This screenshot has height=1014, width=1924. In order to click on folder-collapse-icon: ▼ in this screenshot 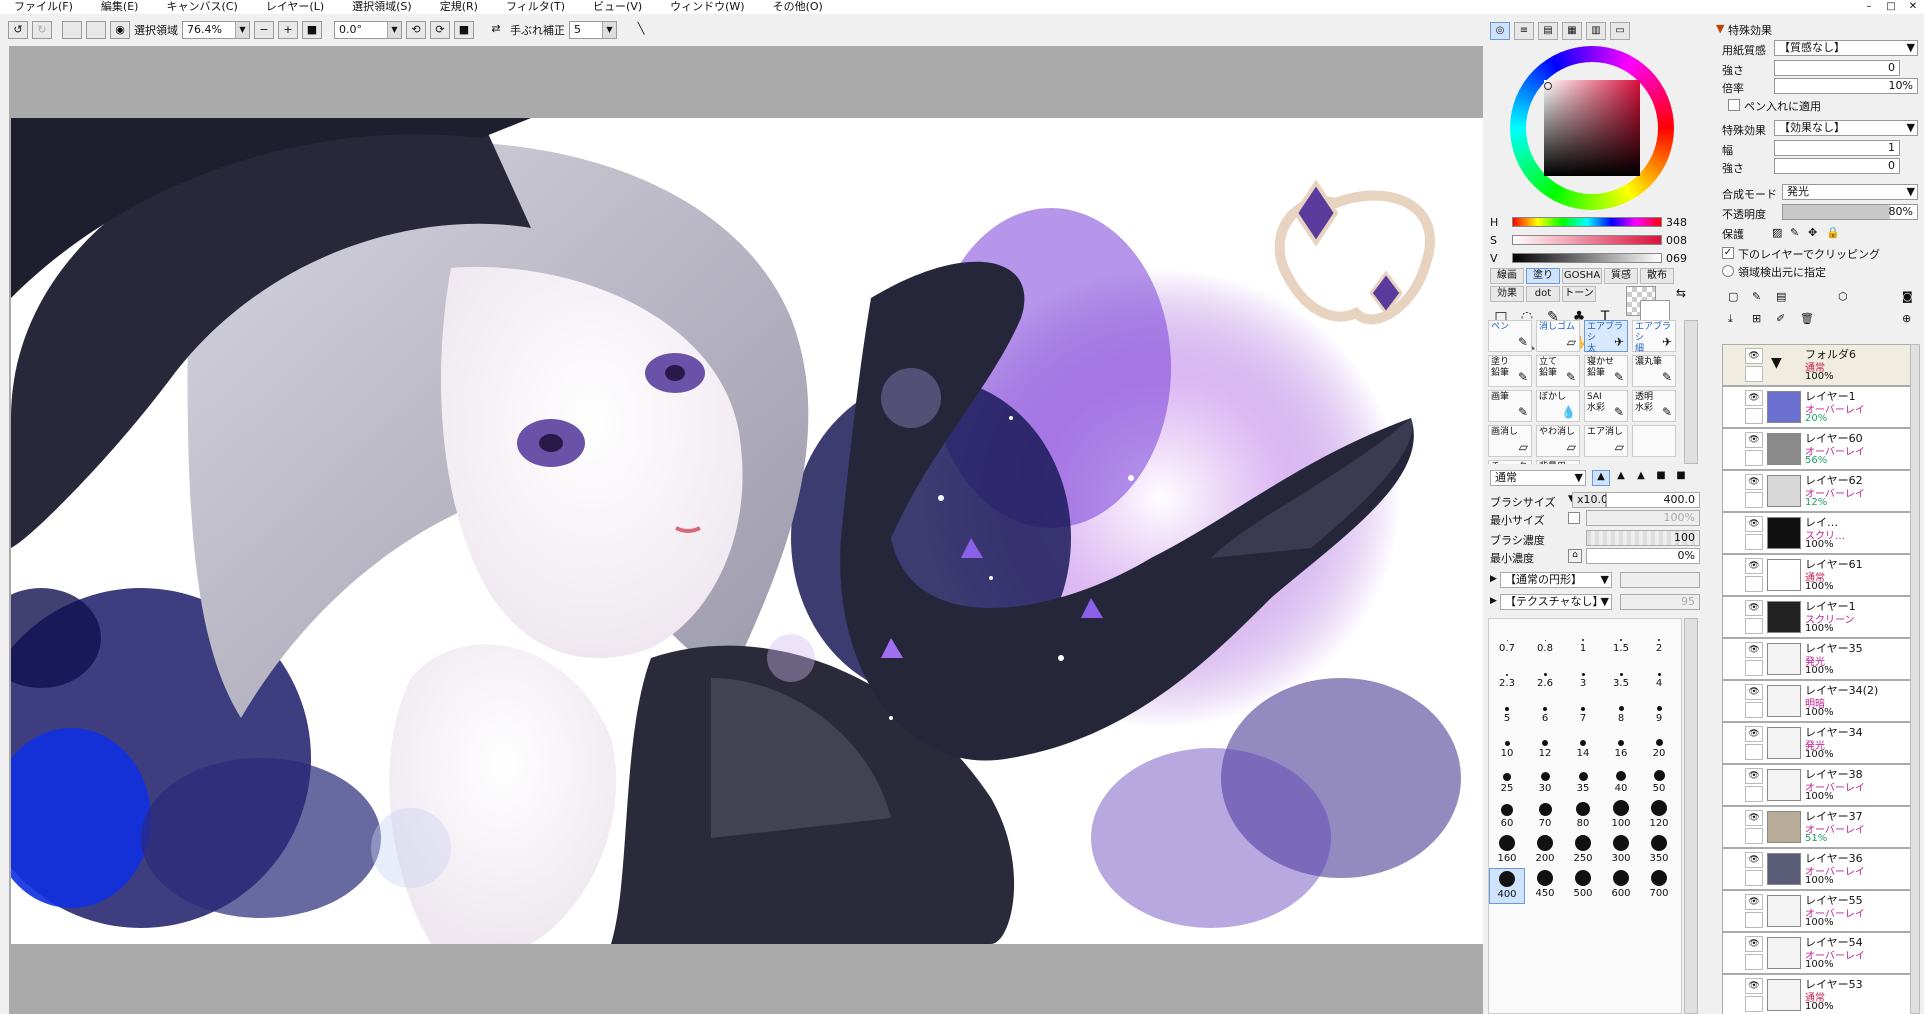, I will do `click(1776, 363)`.